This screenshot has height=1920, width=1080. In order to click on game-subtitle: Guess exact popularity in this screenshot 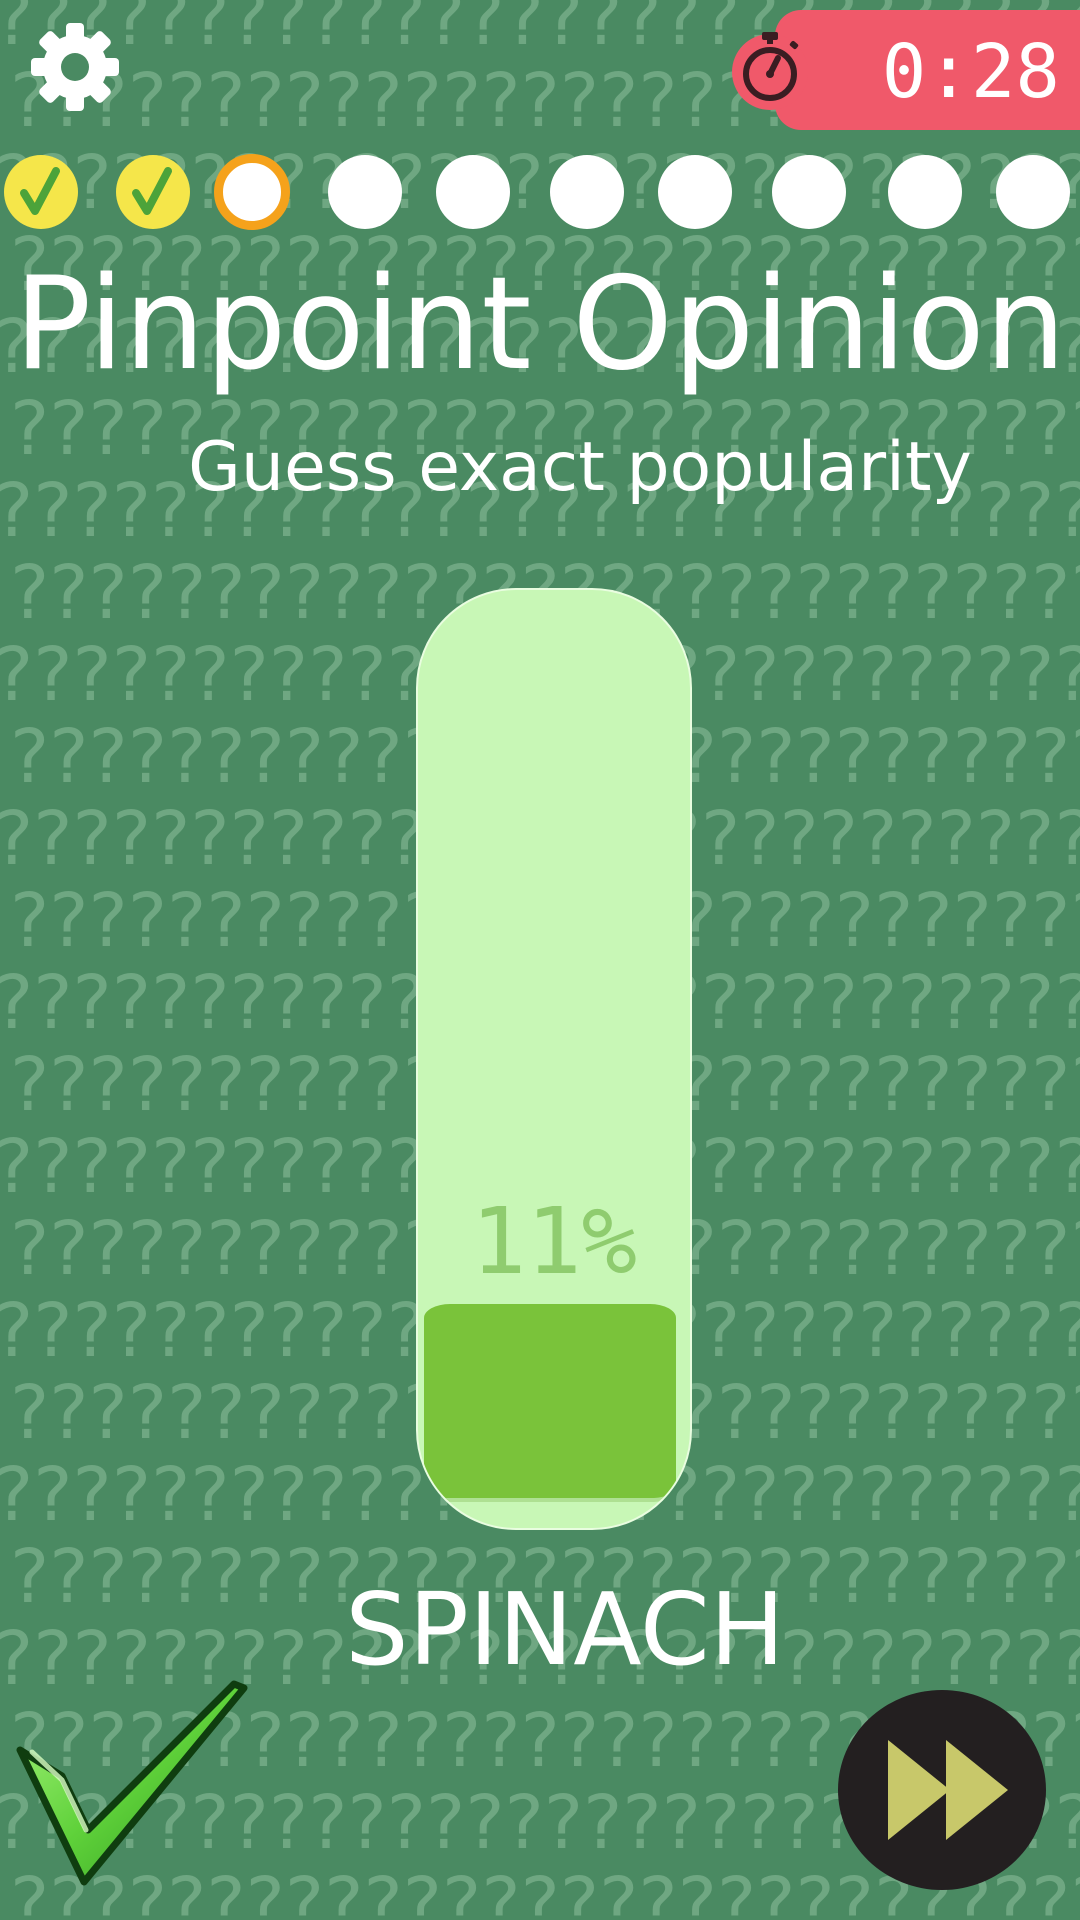, I will do `click(580, 467)`.